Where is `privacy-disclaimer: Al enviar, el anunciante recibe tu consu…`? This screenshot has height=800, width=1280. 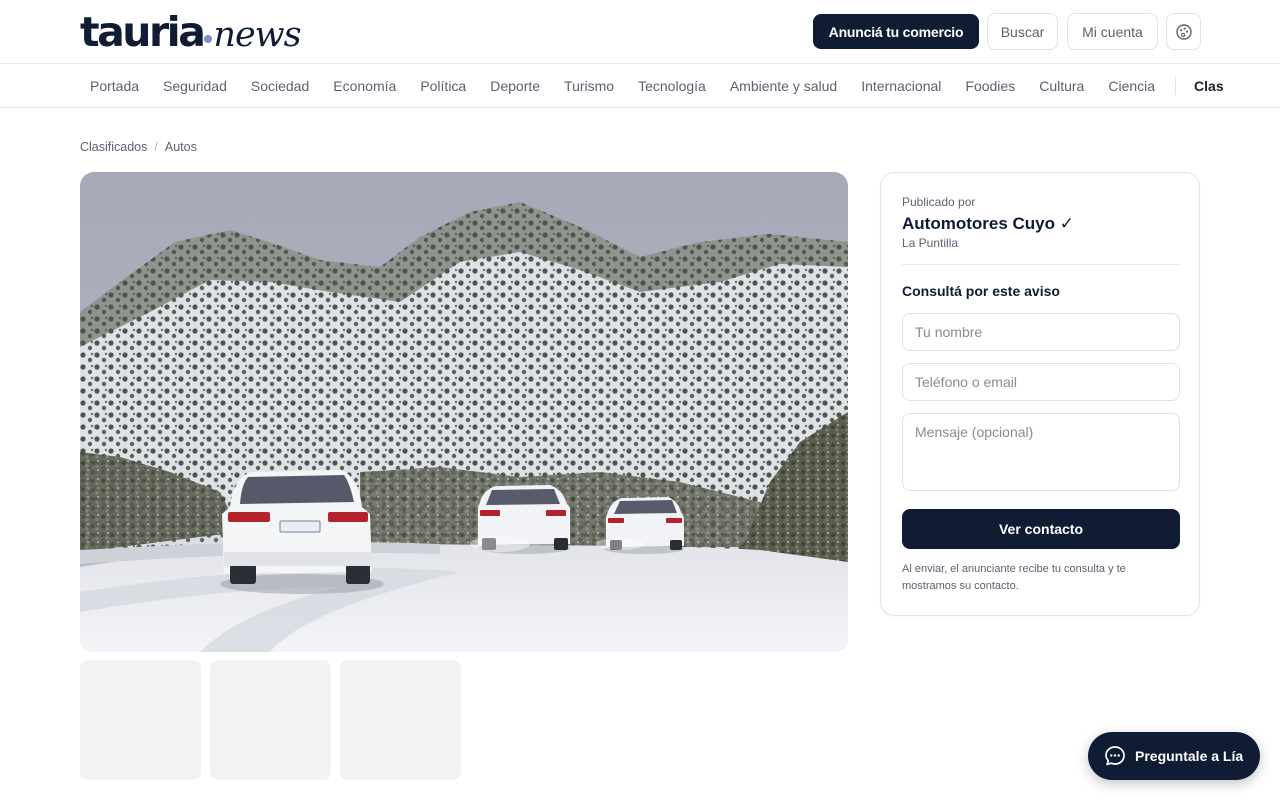
privacy-disclaimer: Al enviar, el anunciante recibe tu consu… is located at coordinates (1014, 577).